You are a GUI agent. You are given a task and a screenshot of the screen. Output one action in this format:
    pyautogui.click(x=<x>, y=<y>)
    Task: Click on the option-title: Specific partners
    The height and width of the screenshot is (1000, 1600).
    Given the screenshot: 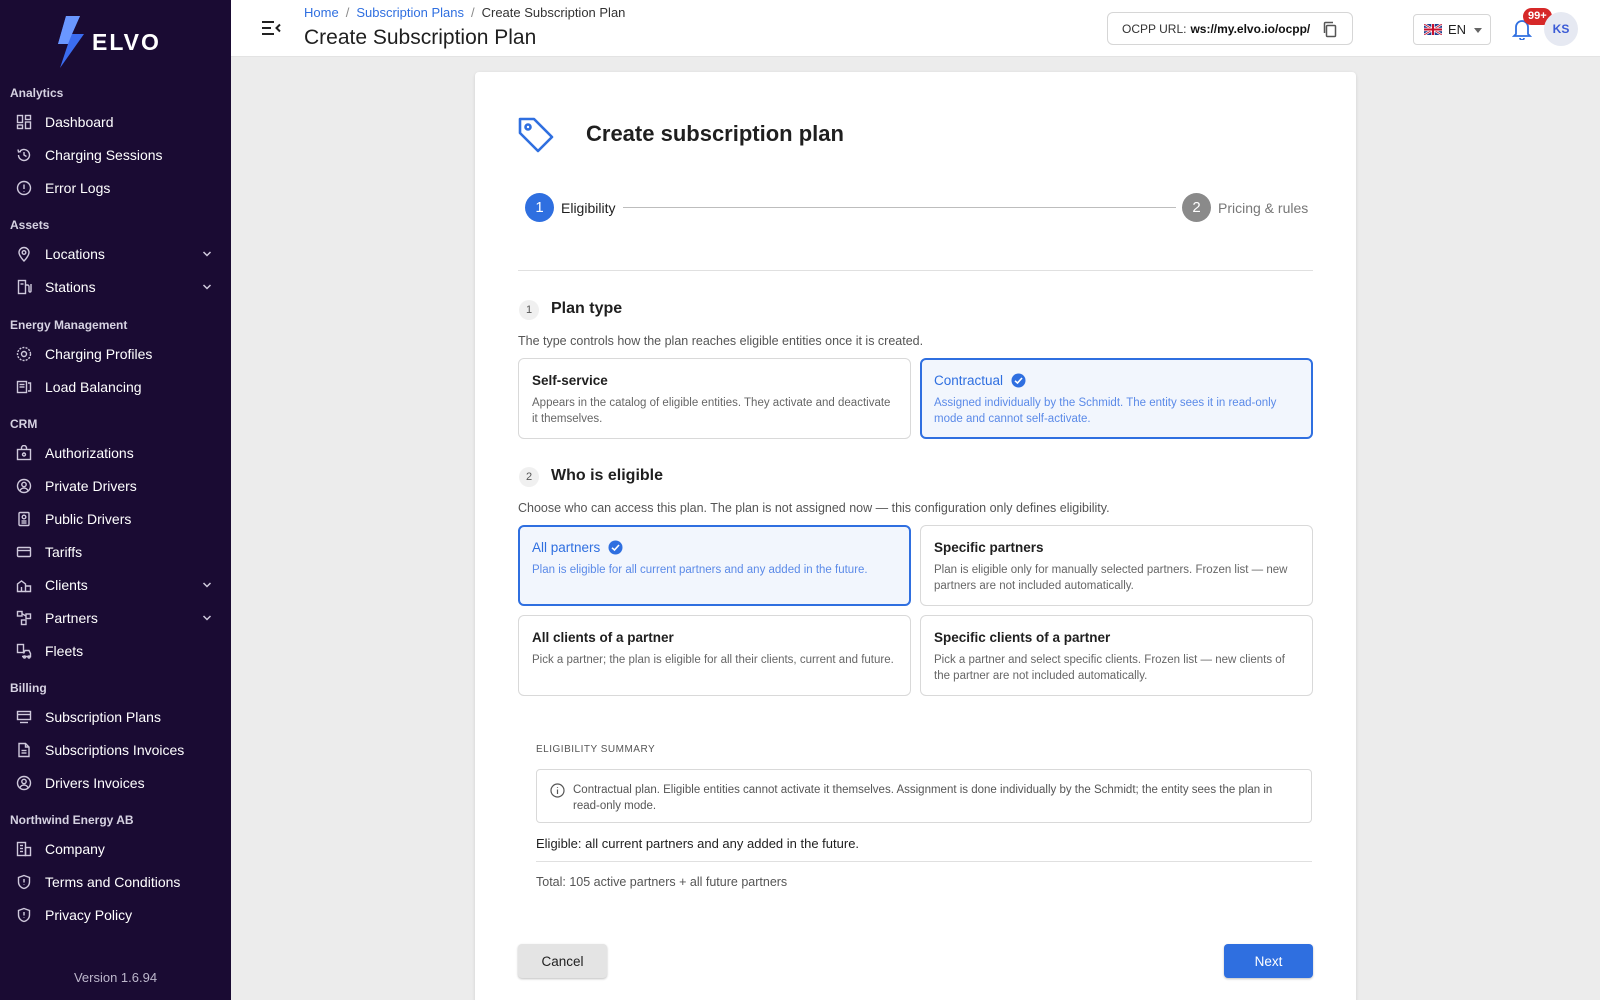 What is the action you would take?
    pyautogui.click(x=989, y=547)
    